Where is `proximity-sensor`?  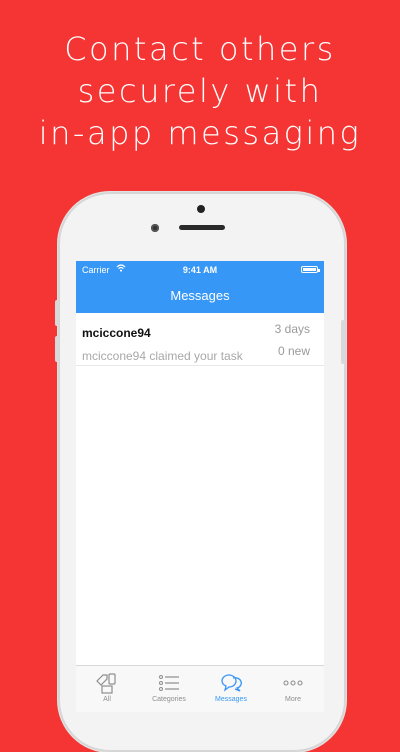 proximity-sensor is located at coordinates (155, 228).